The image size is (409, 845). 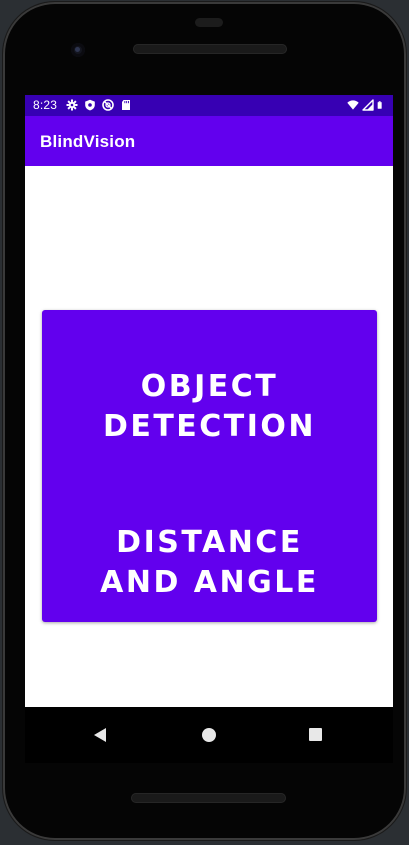 I want to click on bottom-speaker-grill, so click(x=208, y=798).